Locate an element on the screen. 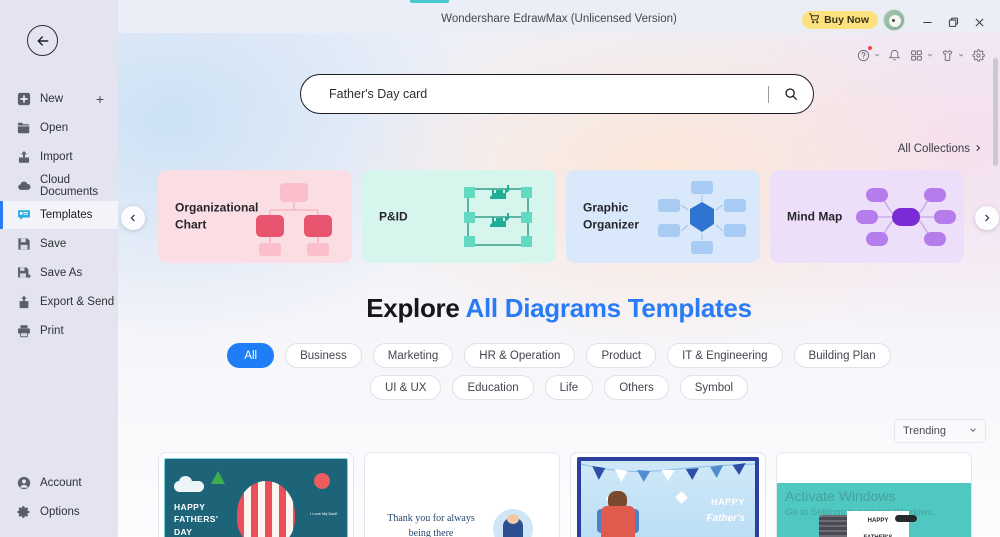 The height and width of the screenshot is (537, 1000). bunting-icon is located at coordinates (668, 472).